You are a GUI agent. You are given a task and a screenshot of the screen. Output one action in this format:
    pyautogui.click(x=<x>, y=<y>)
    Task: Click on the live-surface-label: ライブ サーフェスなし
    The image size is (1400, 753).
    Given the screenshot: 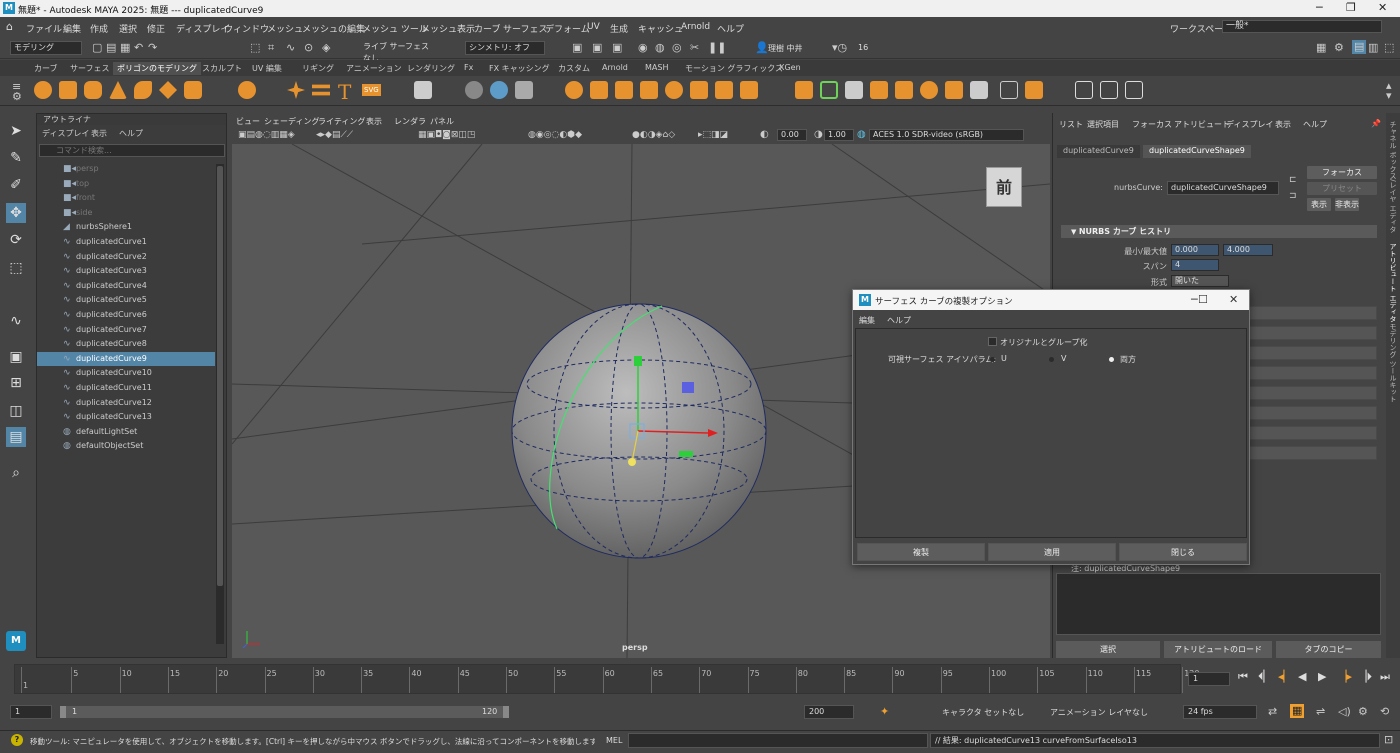 What is the action you would take?
    pyautogui.click(x=396, y=52)
    